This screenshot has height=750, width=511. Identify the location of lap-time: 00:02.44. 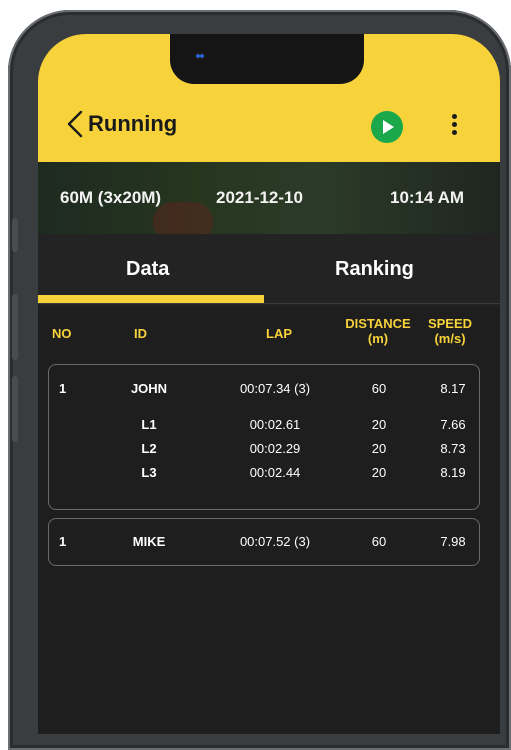
(275, 472).